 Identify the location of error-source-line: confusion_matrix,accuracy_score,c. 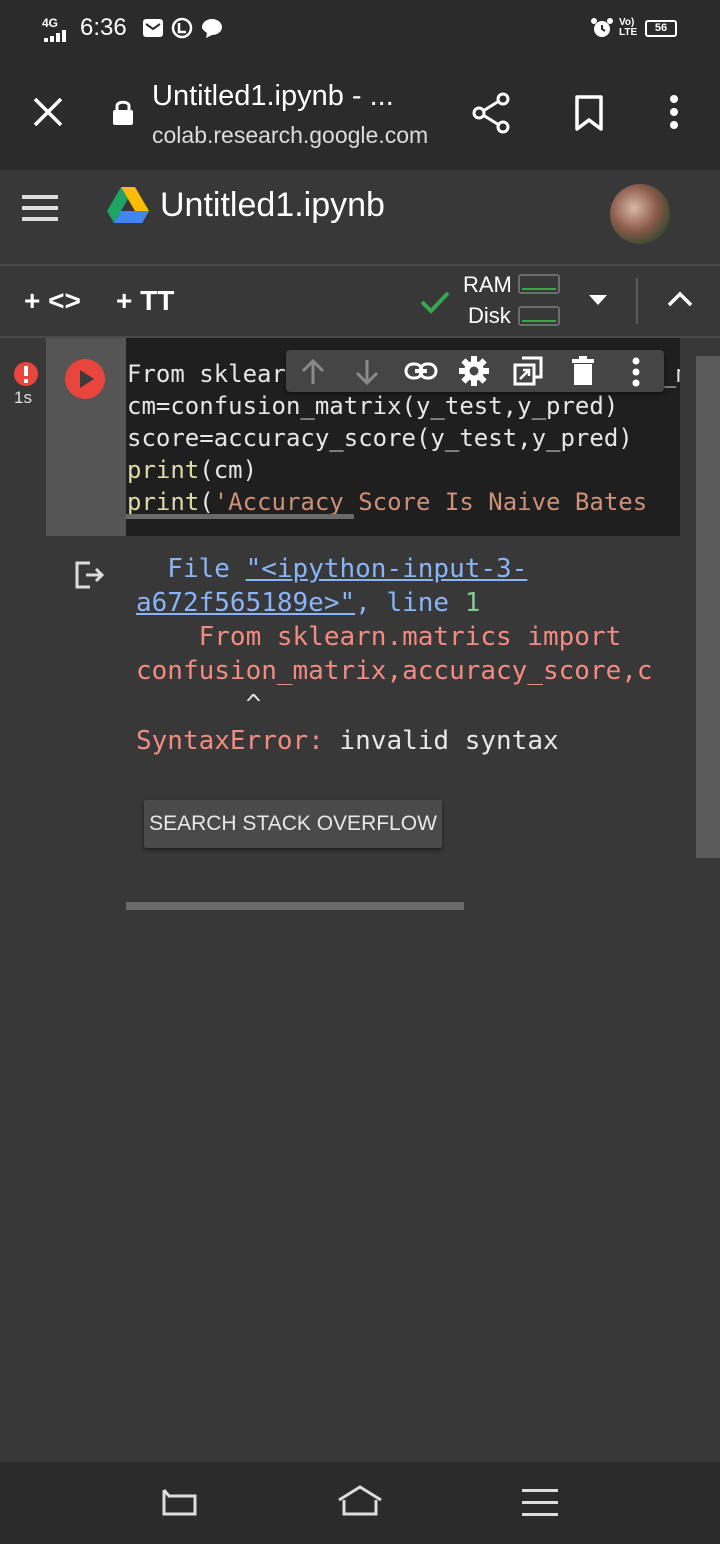
(394, 671).